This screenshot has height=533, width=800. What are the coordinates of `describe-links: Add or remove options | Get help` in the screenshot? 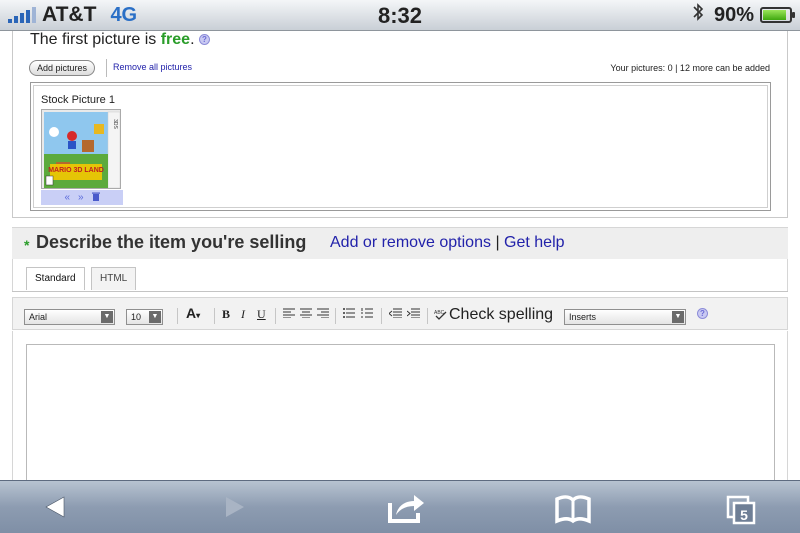 It's located at (447, 243).